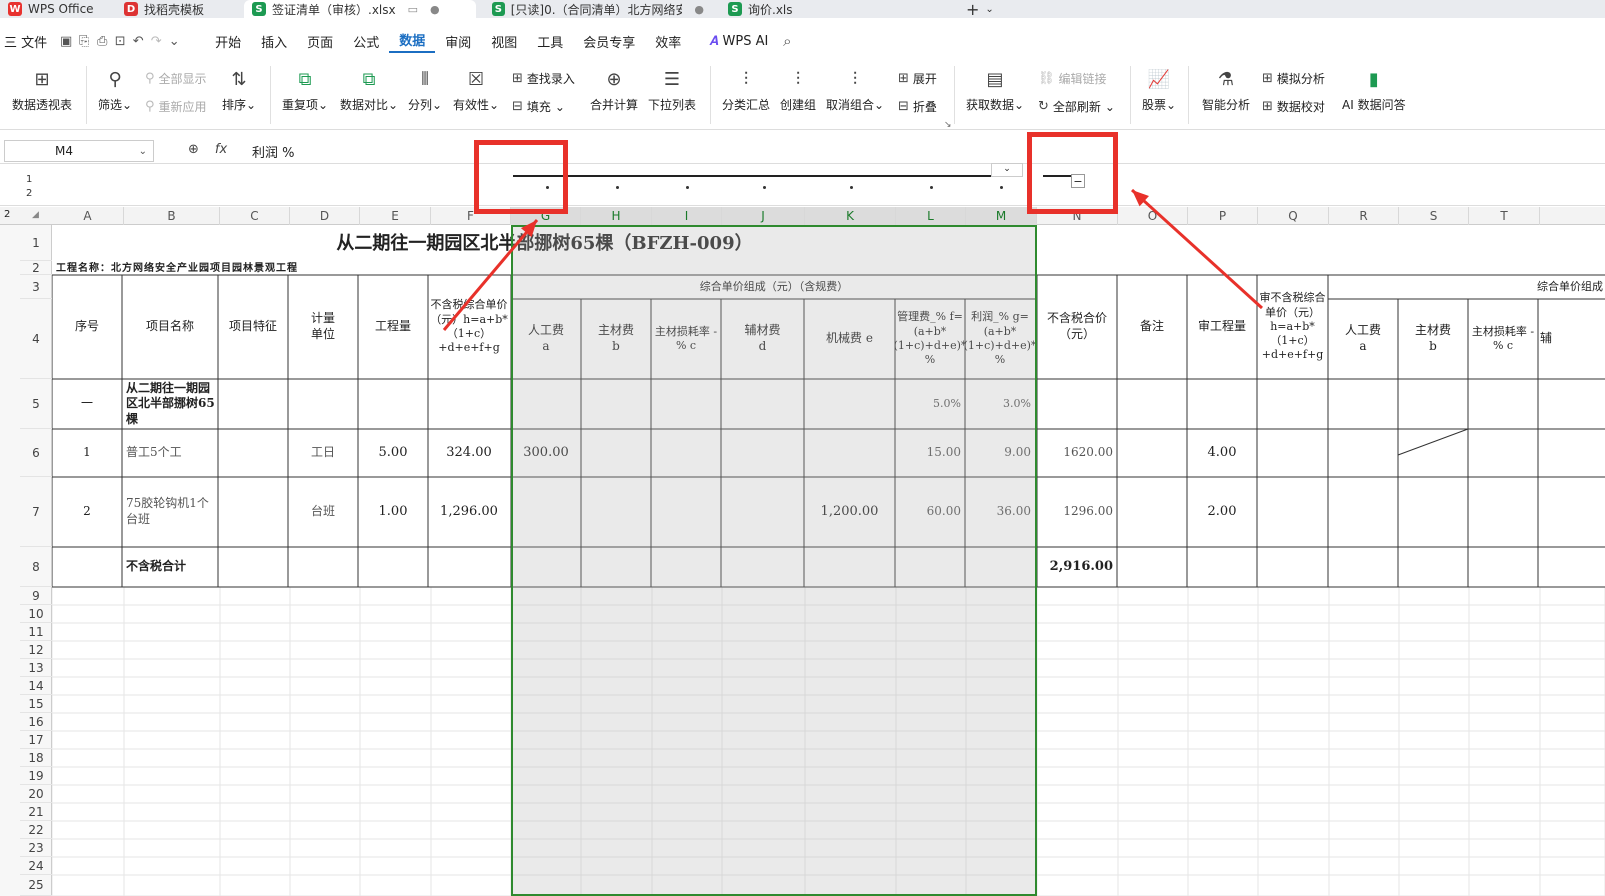 This screenshot has height=896, width=1605. What do you see at coordinates (1000, 453) in the screenshot?
I see `r6-profit: 9.00` at bounding box center [1000, 453].